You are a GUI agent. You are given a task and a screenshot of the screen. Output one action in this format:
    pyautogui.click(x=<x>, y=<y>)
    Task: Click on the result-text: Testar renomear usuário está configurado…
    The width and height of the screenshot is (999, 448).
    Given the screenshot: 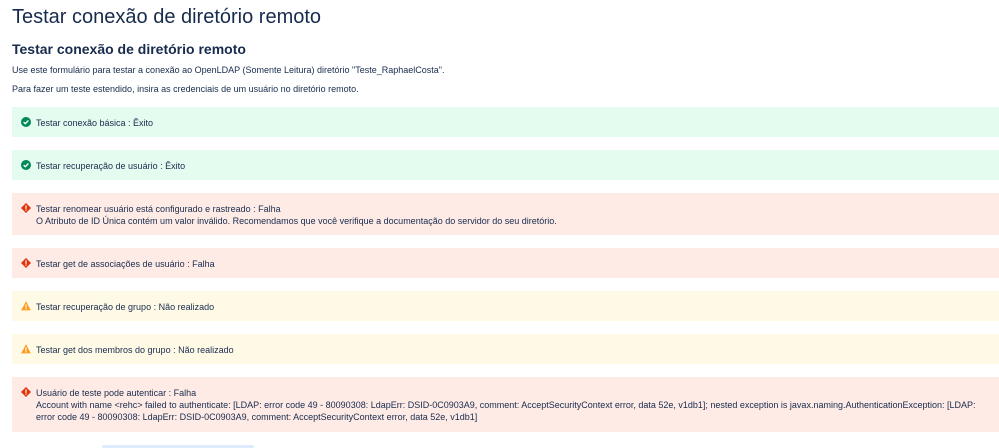 What is the action you would take?
    pyautogui.click(x=158, y=209)
    